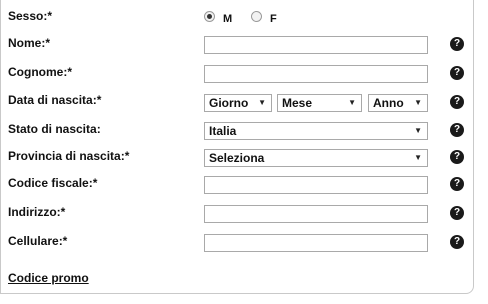 The image size is (488, 304). What do you see at coordinates (229, 103) in the screenshot?
I see `giorno-select-value: Giorno` at bounding box center [229, 103].